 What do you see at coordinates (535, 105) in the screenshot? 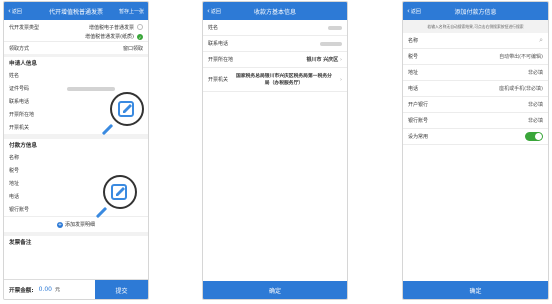
I see `bank-placeholder: 非必填` at bounding box center [535, 105].